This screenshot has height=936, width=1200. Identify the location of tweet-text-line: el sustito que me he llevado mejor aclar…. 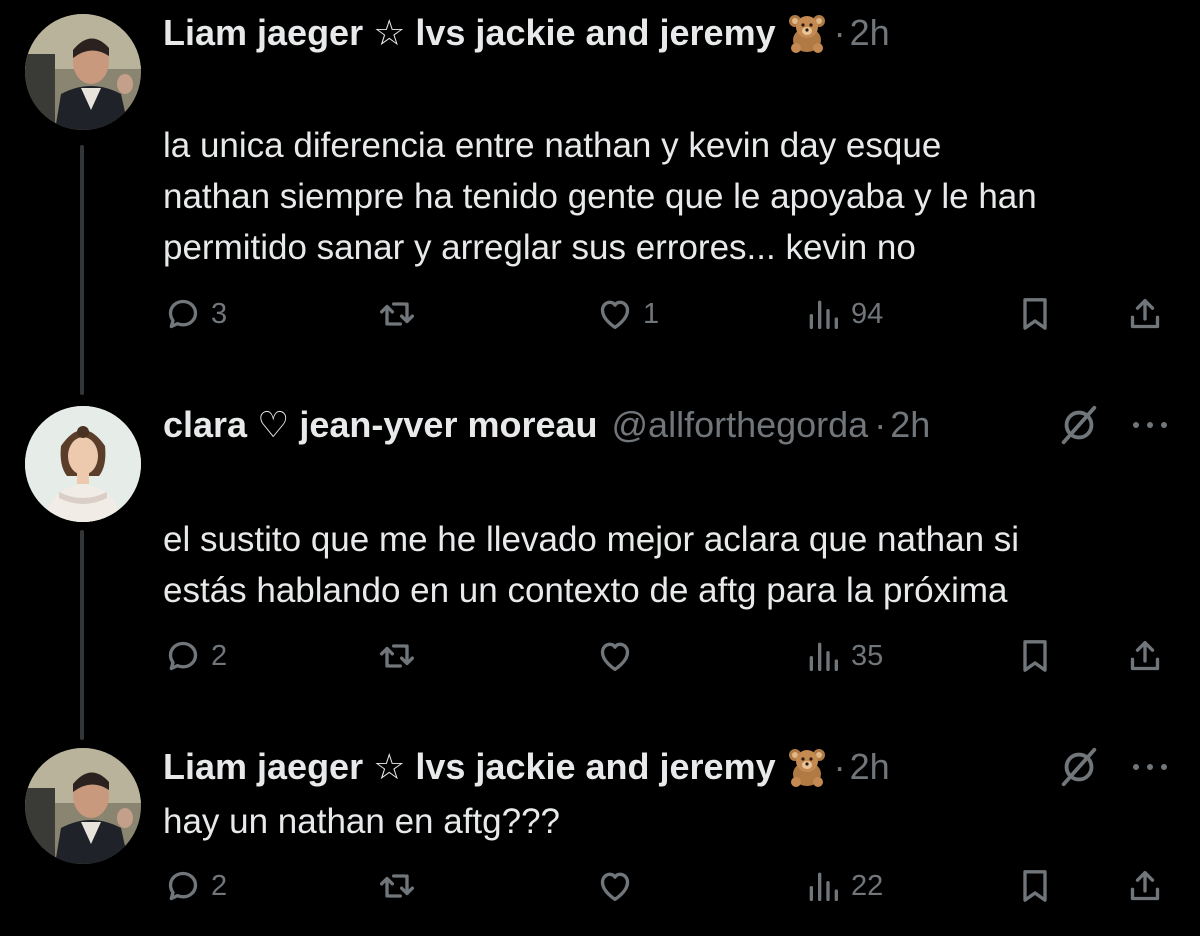
(591, 539).